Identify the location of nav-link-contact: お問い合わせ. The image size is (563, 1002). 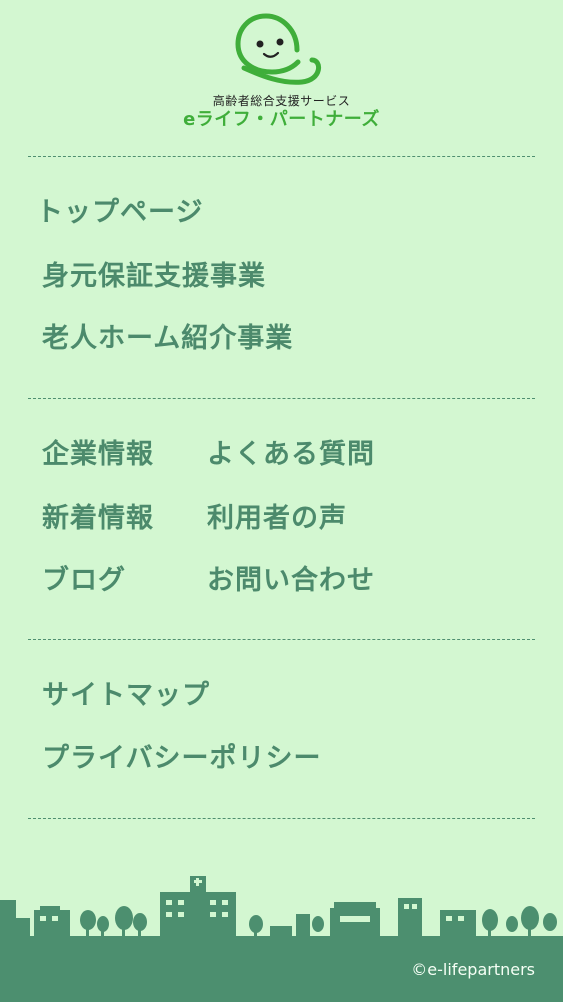
(291, 577).